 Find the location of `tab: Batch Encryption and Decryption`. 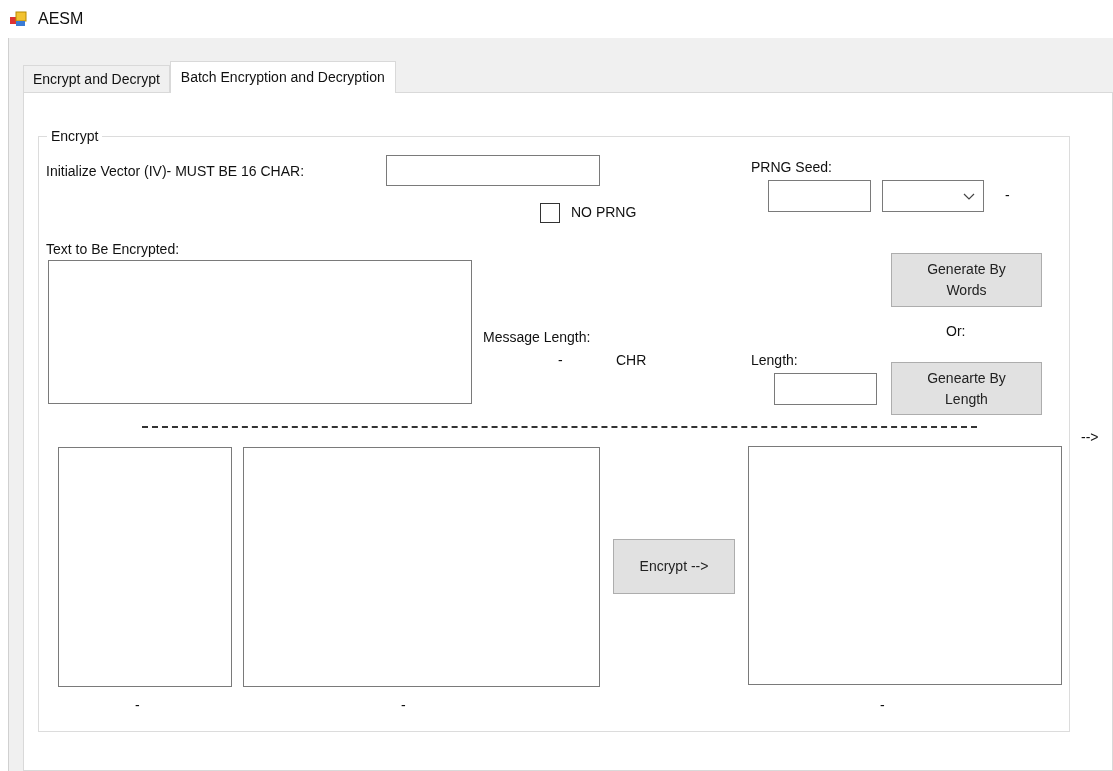

tab: Batch Encryption and Decryption is located at coordinates (282, 77).